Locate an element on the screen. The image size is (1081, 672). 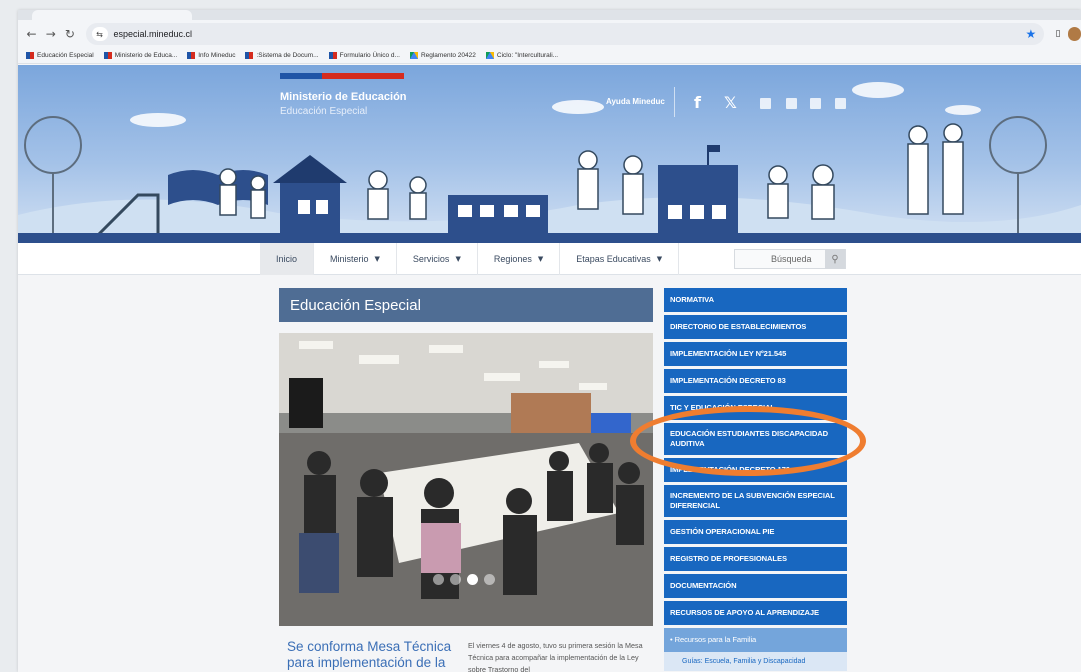
search-placeholder: Búsqueda is located at coordinates (791, 259).